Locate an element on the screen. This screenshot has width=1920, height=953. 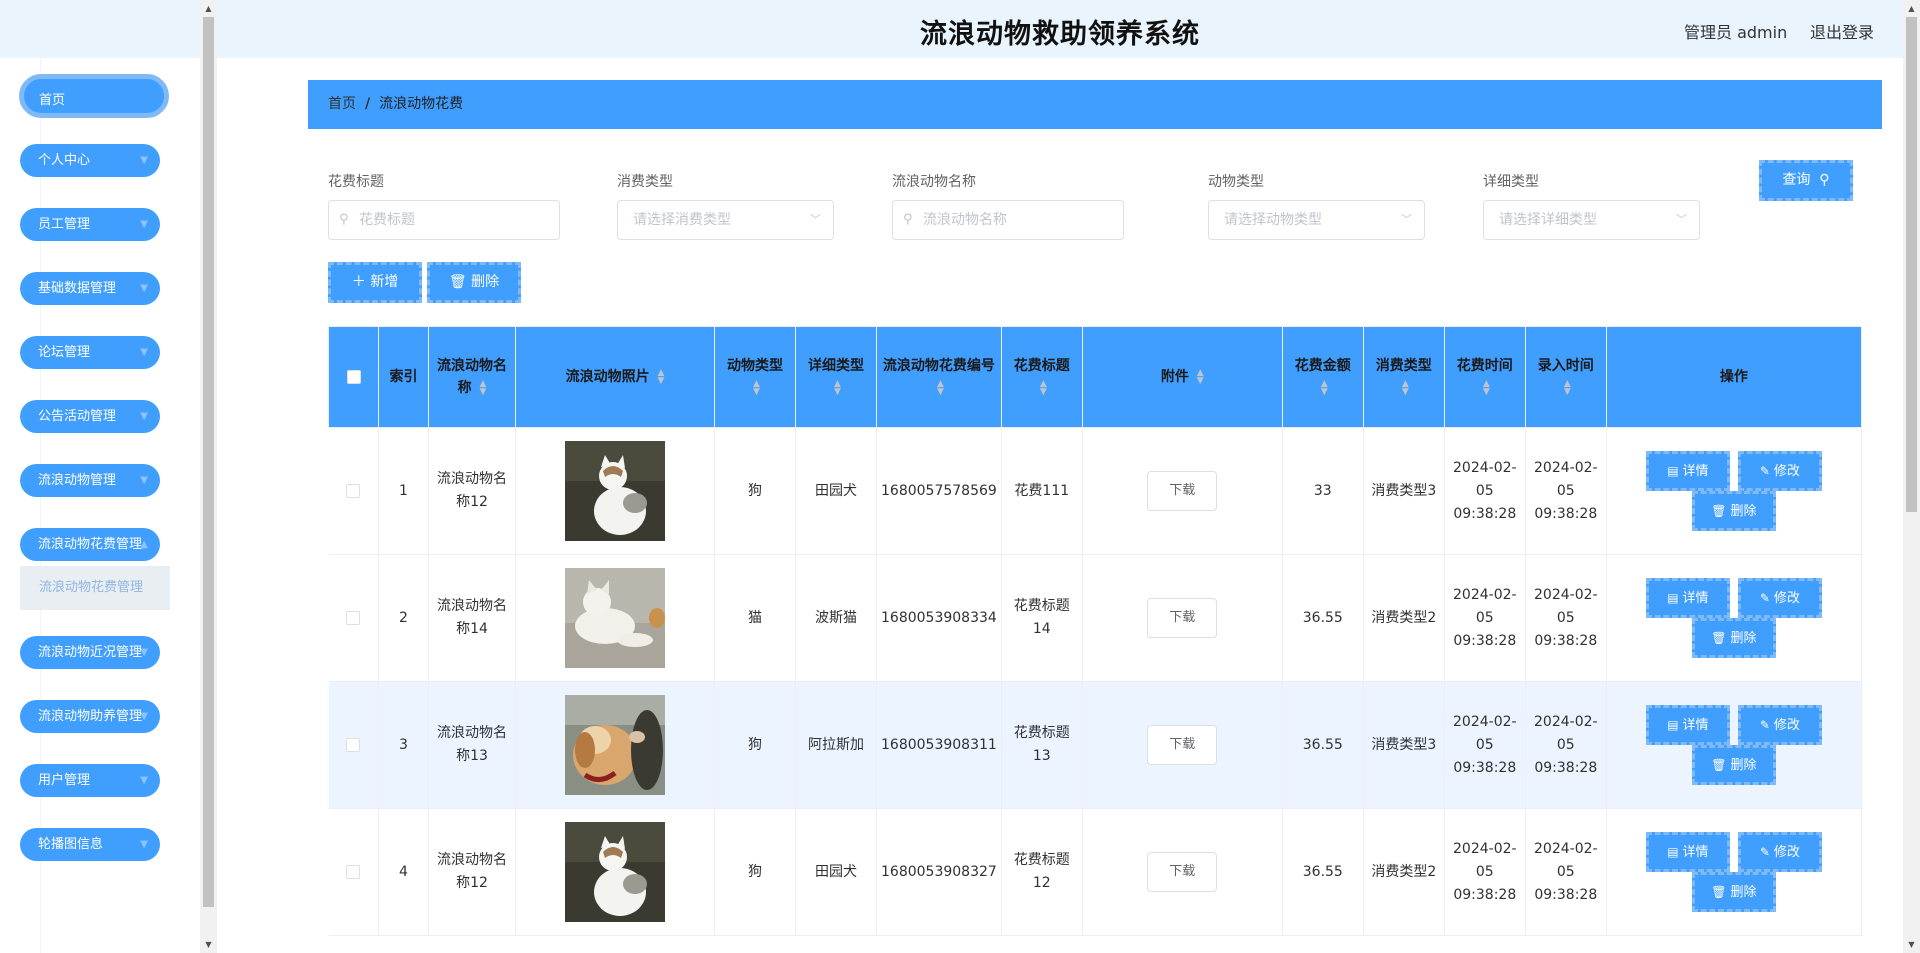
col-attachment: 附件 ▲ ▼ is located at coordinates (1182, 377).